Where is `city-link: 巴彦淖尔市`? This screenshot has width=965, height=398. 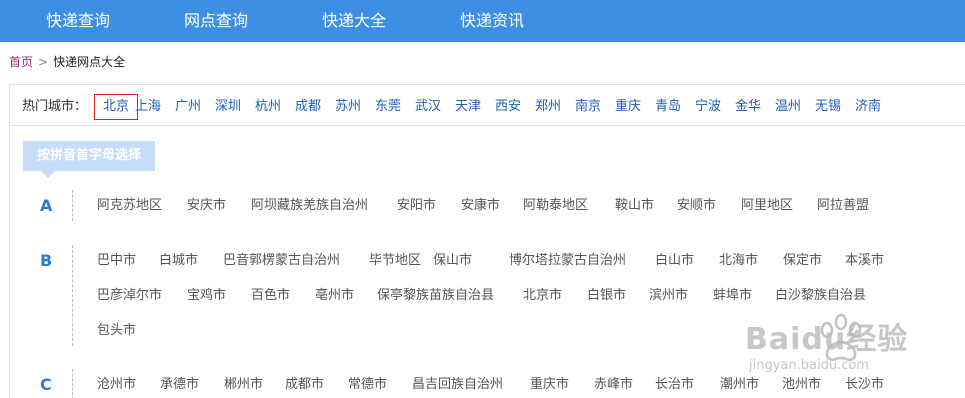 city-link: 巴彦淖尔市 is located at coordinates (129, 296).